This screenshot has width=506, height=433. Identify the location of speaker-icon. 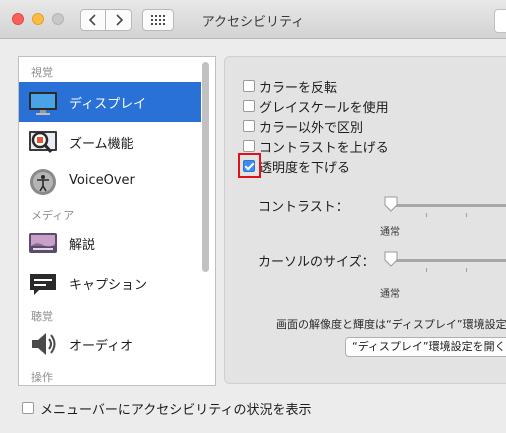
(44, 344).